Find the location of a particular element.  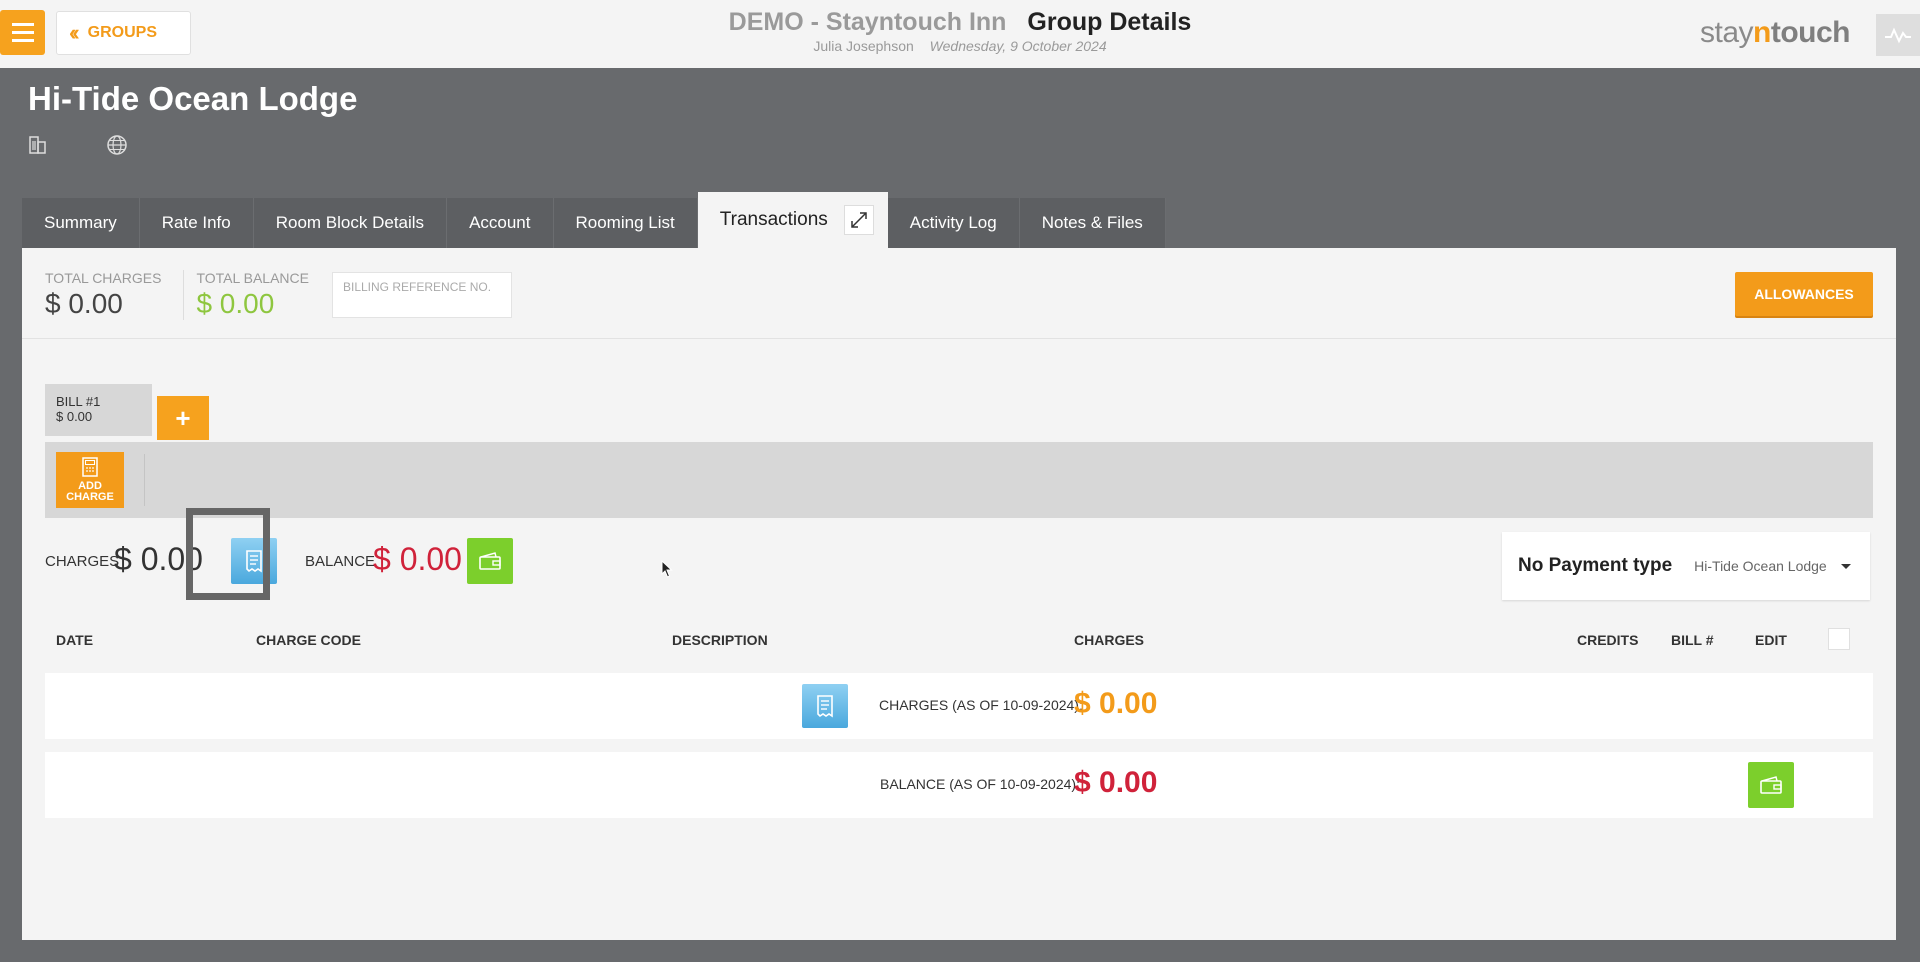

hotel-name: DEMO - Stayntouch Inn is located at coordinates (867, 22).